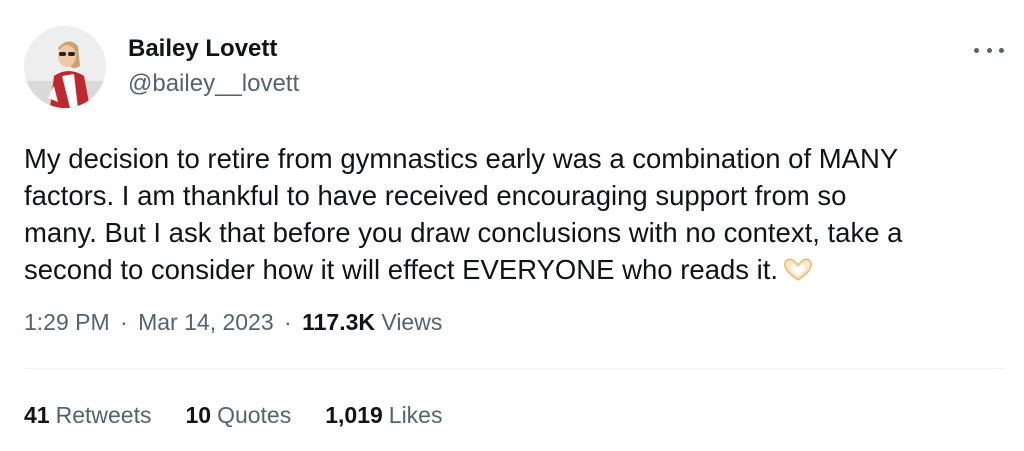  I want to click on retweets-stat: 41 Retweets, so click(87, 415).